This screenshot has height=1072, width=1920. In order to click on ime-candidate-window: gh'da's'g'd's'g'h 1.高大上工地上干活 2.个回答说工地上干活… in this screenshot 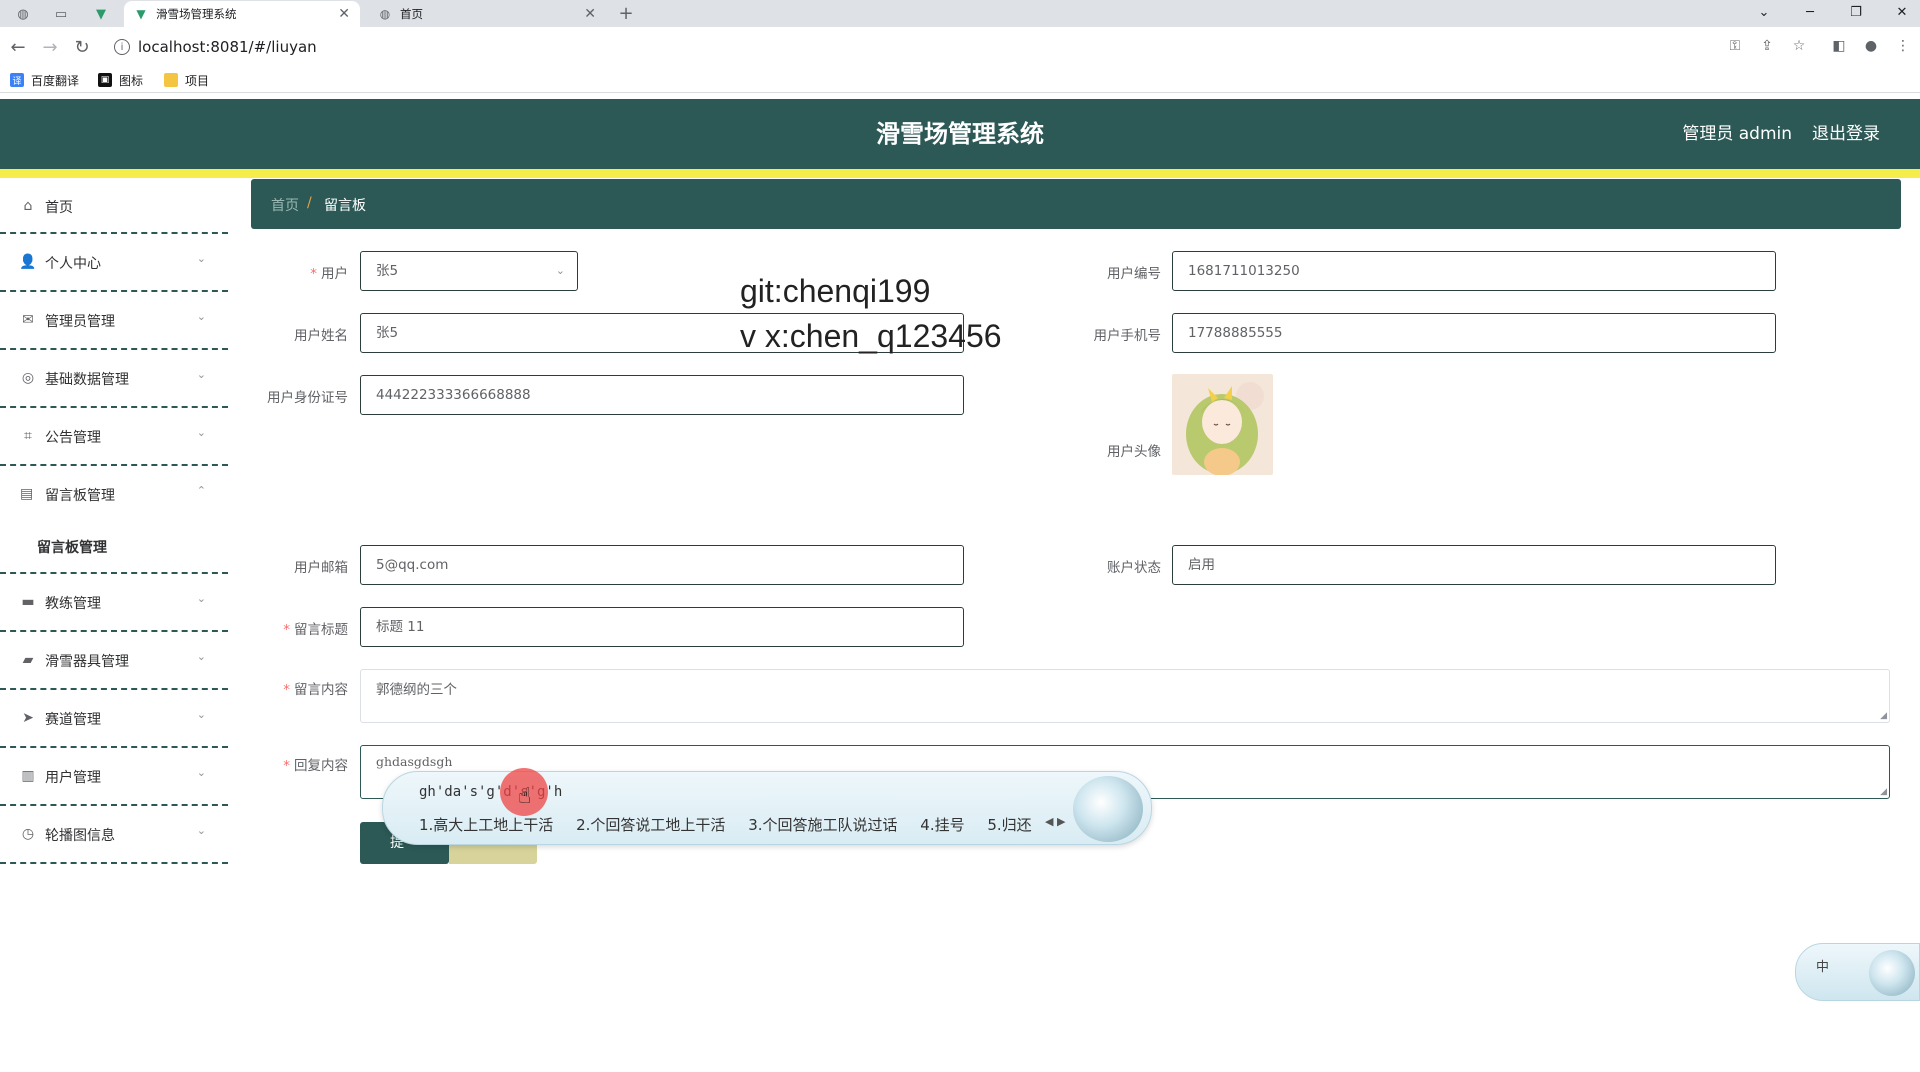, I will do `click(767, 808)`.